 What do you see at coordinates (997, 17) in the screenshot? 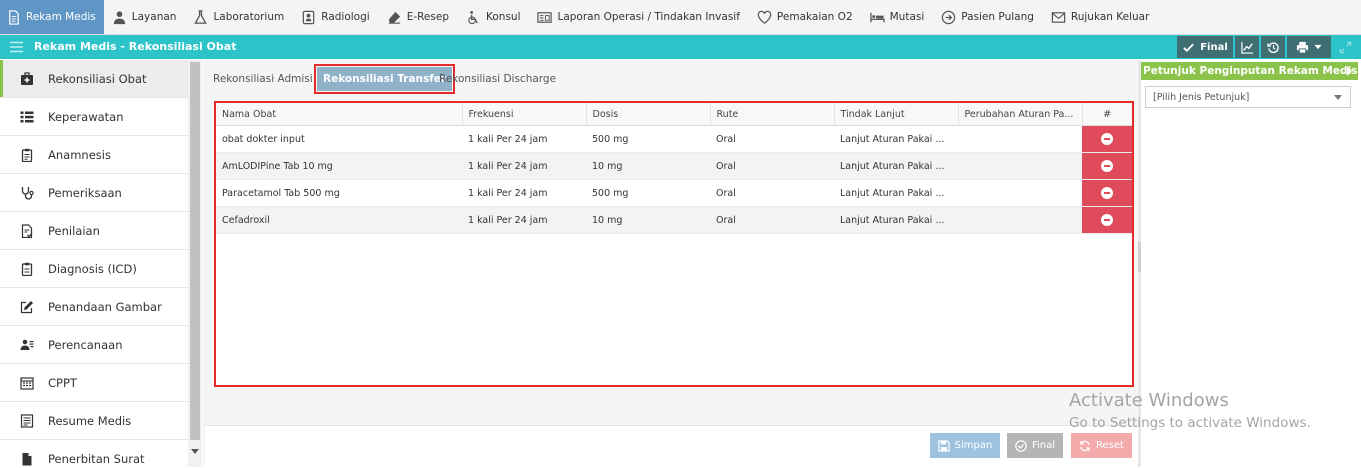
I see `nav-label: Pasien Pulang` at bounding box center [997, 17].